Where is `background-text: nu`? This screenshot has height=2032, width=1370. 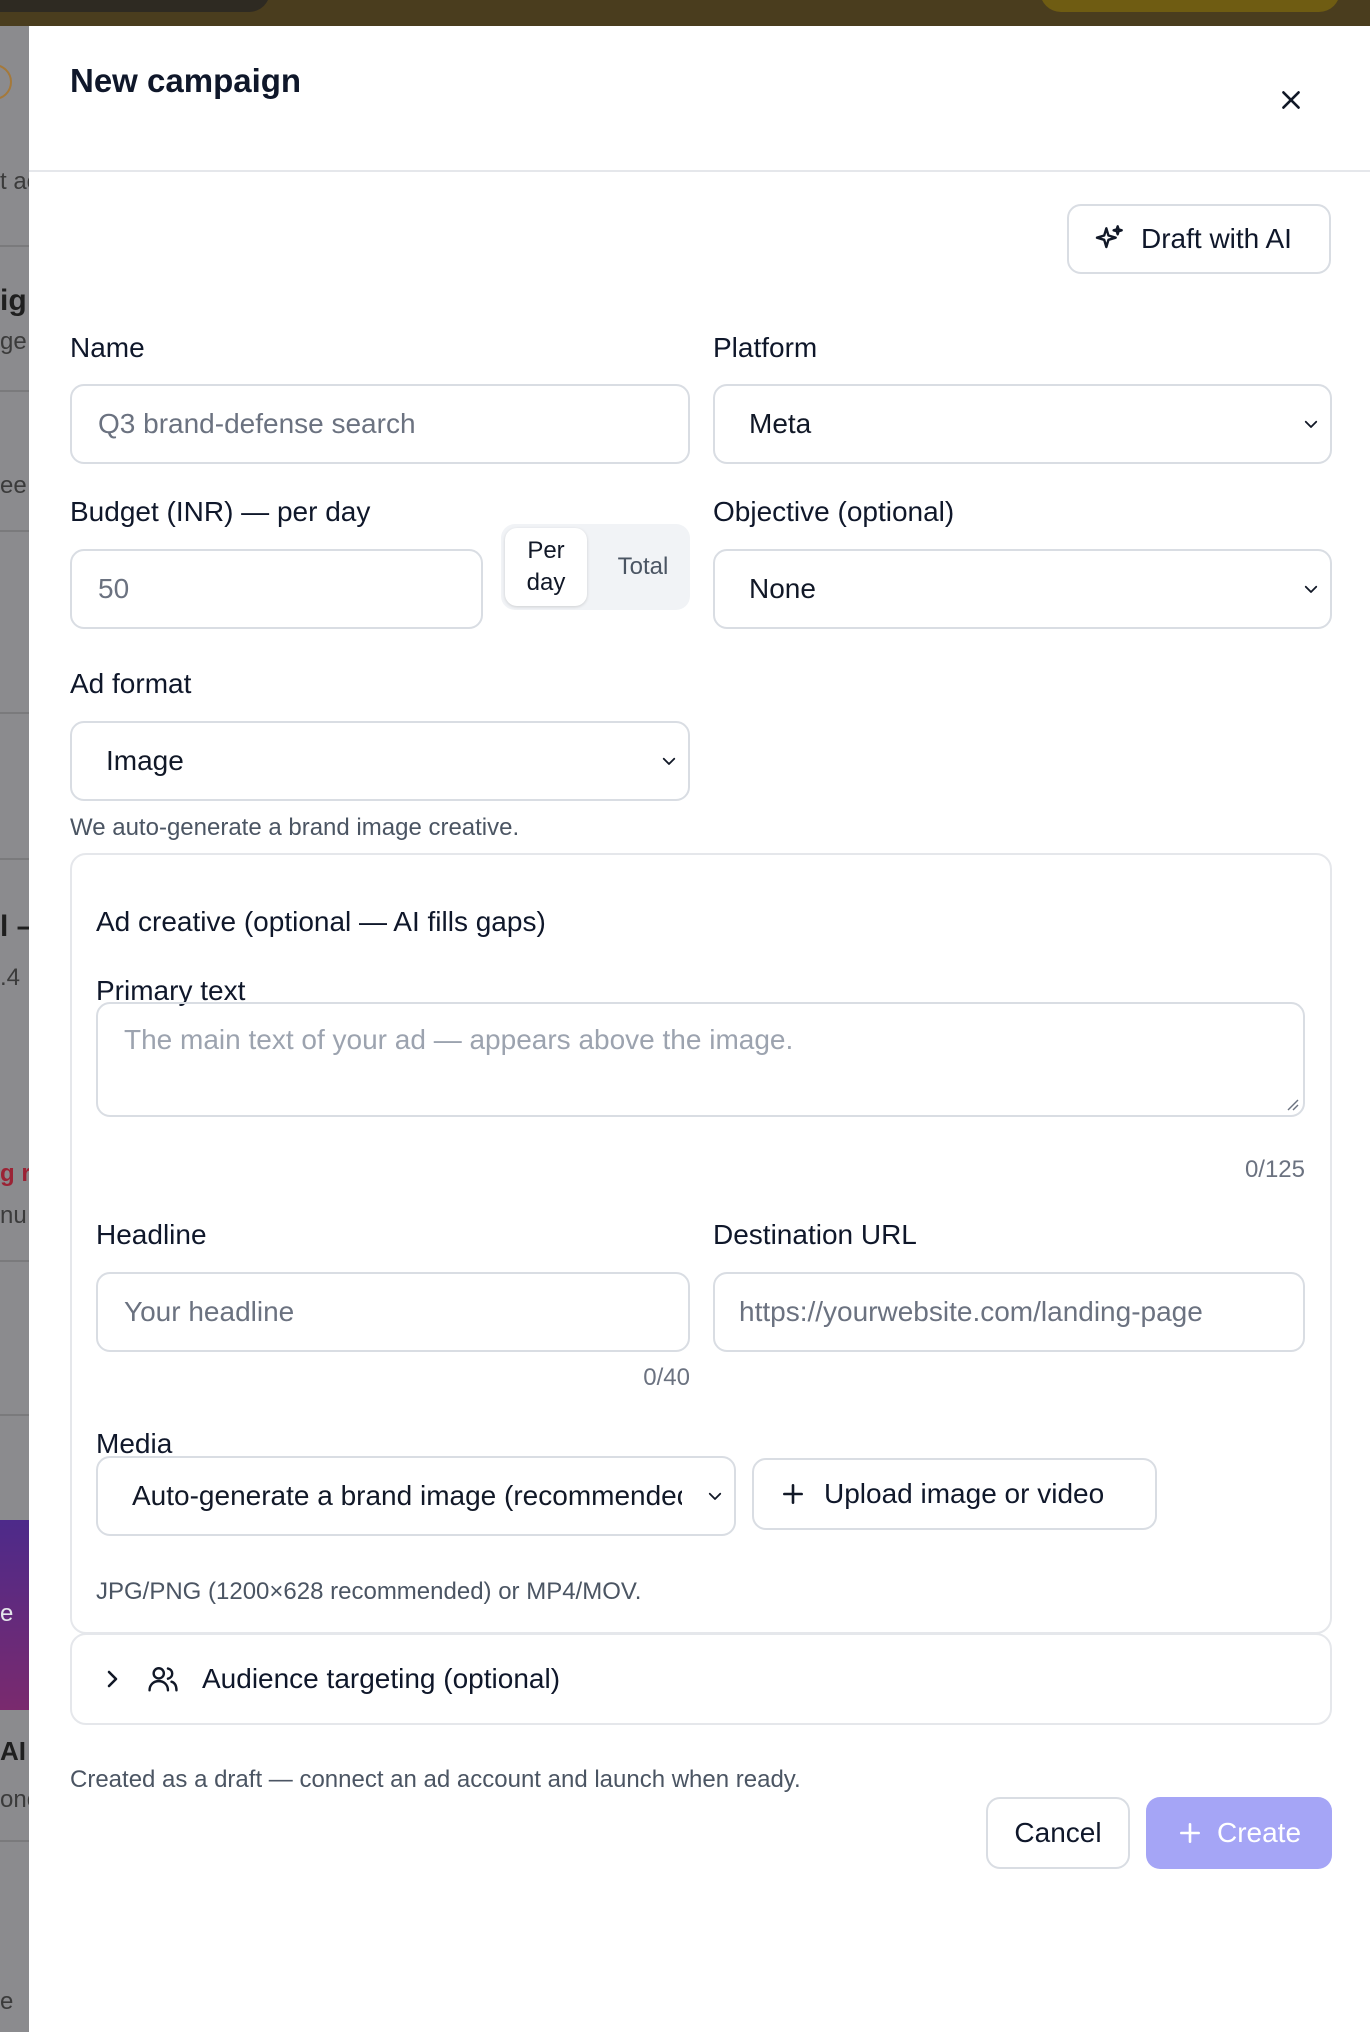 background-text: nu is located at coordinates (13, 1215).